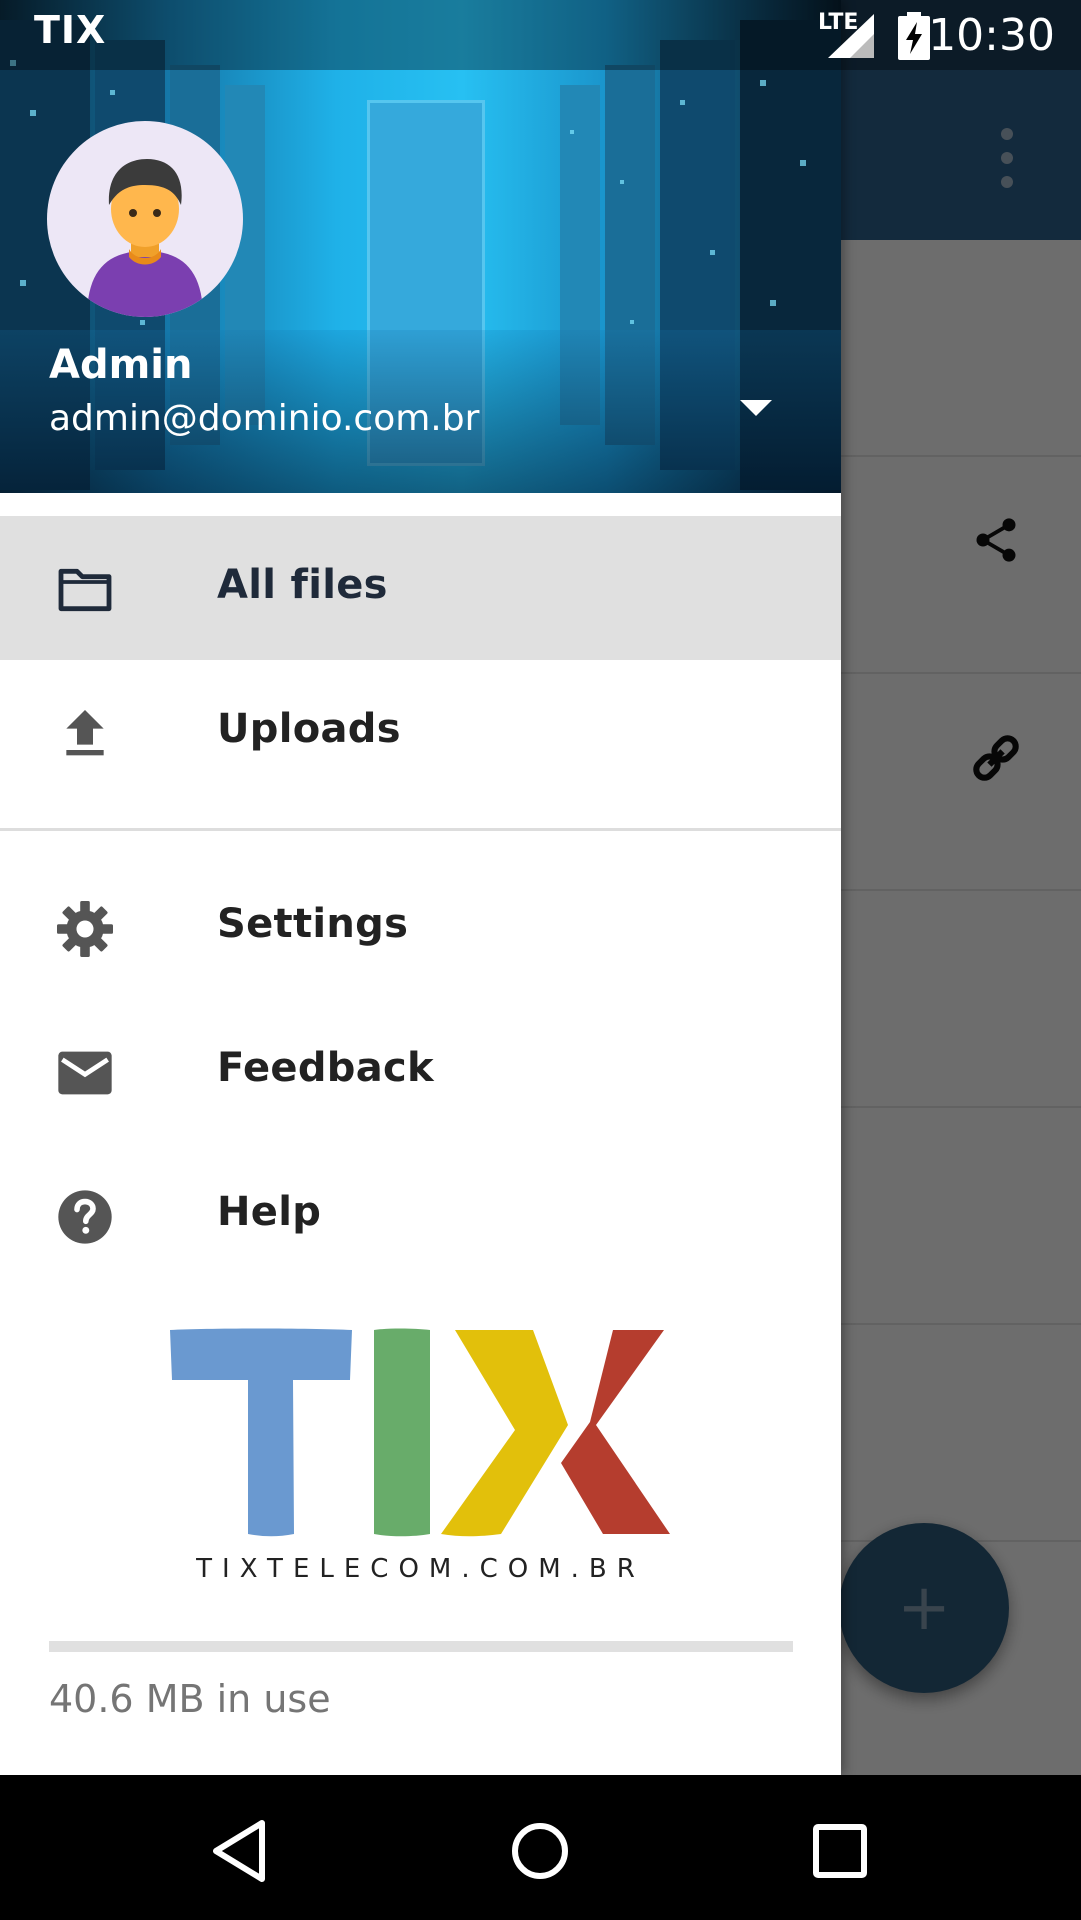 This screenshot has width=1081, height=1920. Describe the element at coordinates (313, 924) in the screenshot. I see `menu-label: Settings` at that location.